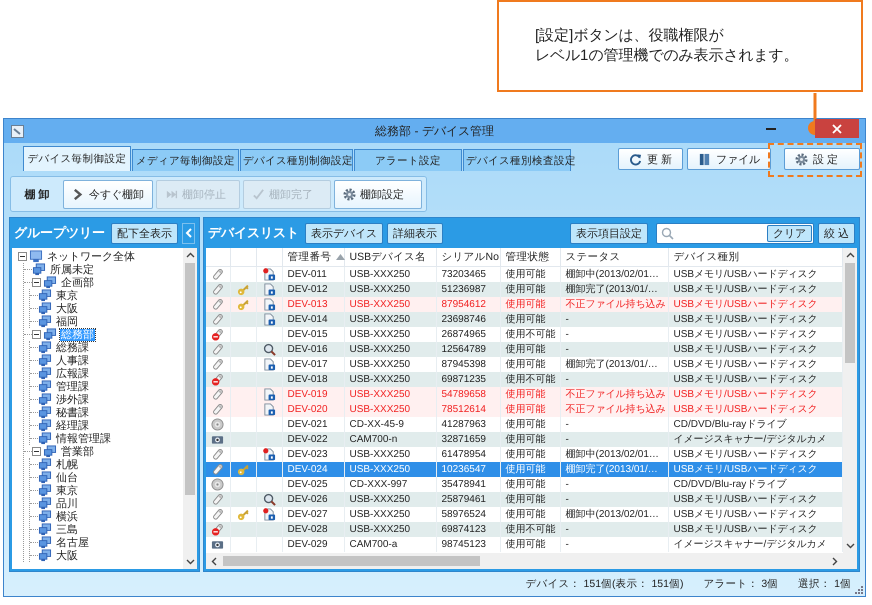 Image resolution: width=872 pixels, height=605 pixels. I want to click on status-text: デバイス： 151個(表示： 151個), so click(605, 584).